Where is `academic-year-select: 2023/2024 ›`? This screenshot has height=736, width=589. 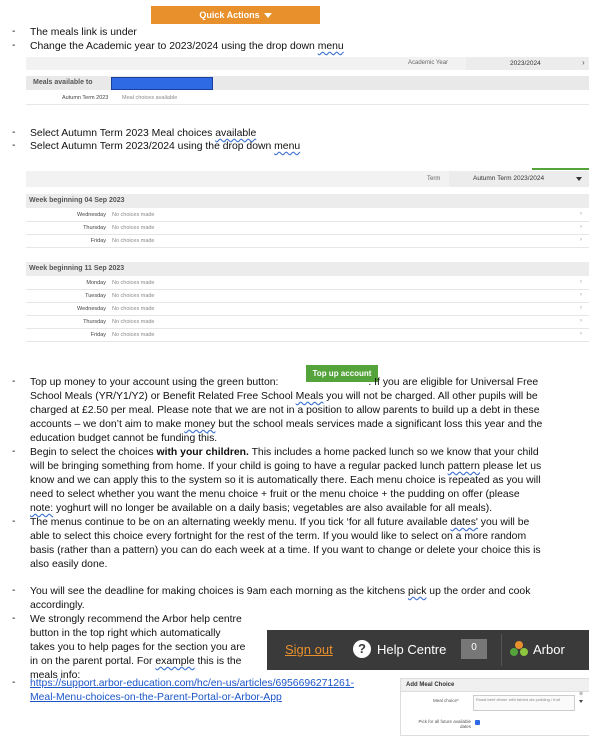
academic-year-select: 2023/2024 › is located at coordinates (527, 63).